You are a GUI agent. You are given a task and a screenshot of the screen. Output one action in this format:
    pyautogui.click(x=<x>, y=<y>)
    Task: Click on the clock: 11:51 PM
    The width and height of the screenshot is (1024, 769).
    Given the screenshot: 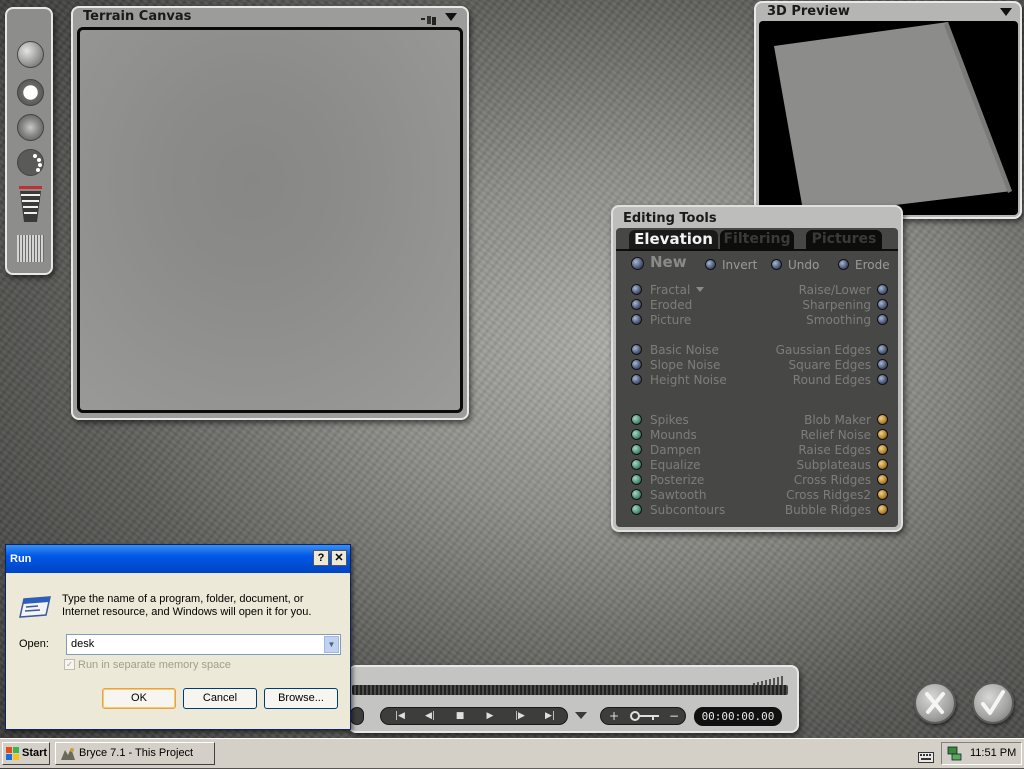 What is the action you would take?
    pyautogui.click(x=993, y=753)
    